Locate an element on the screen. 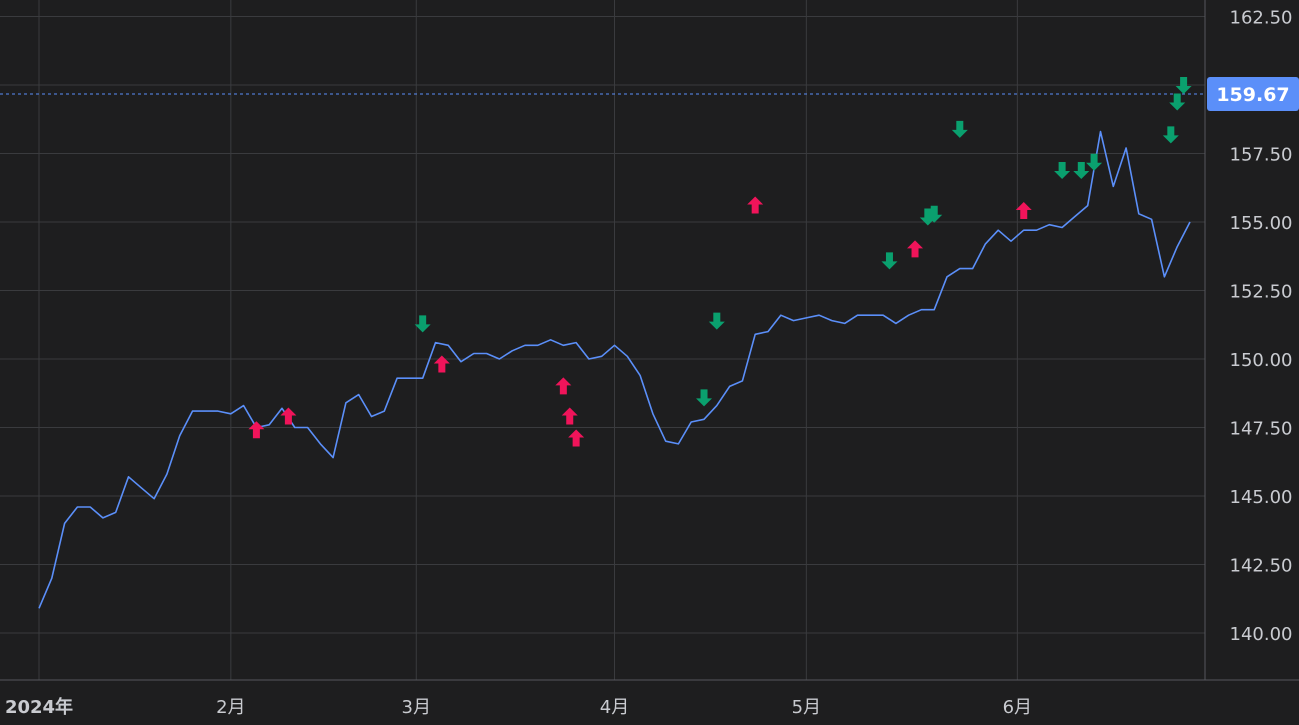  current-price-label: 159.67 is located at coordinates (1252, 95).